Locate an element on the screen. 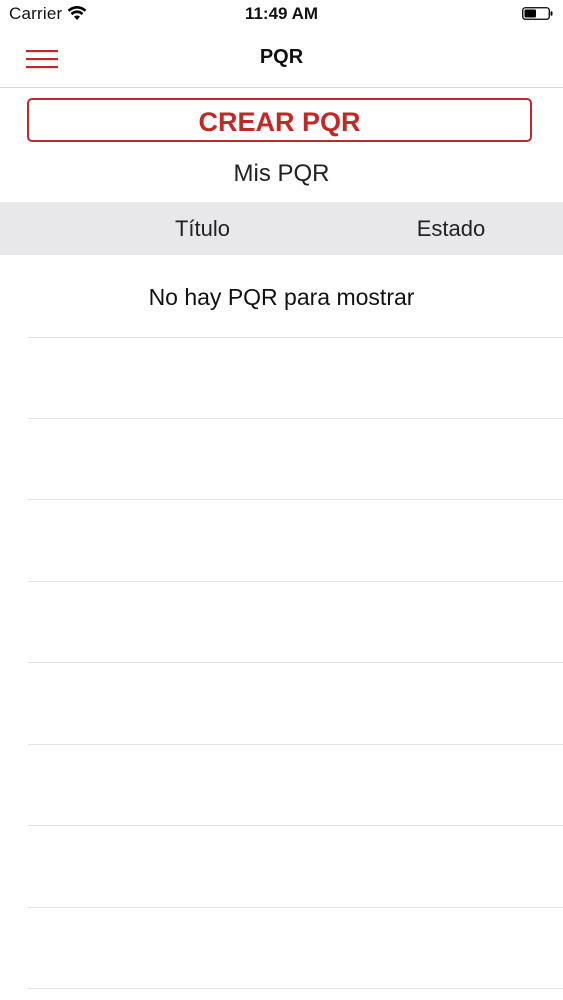 The height and width of the screenshot is (1000, 563). create-pqr-button: CREAR PQR is located at coordinates (279, 120).